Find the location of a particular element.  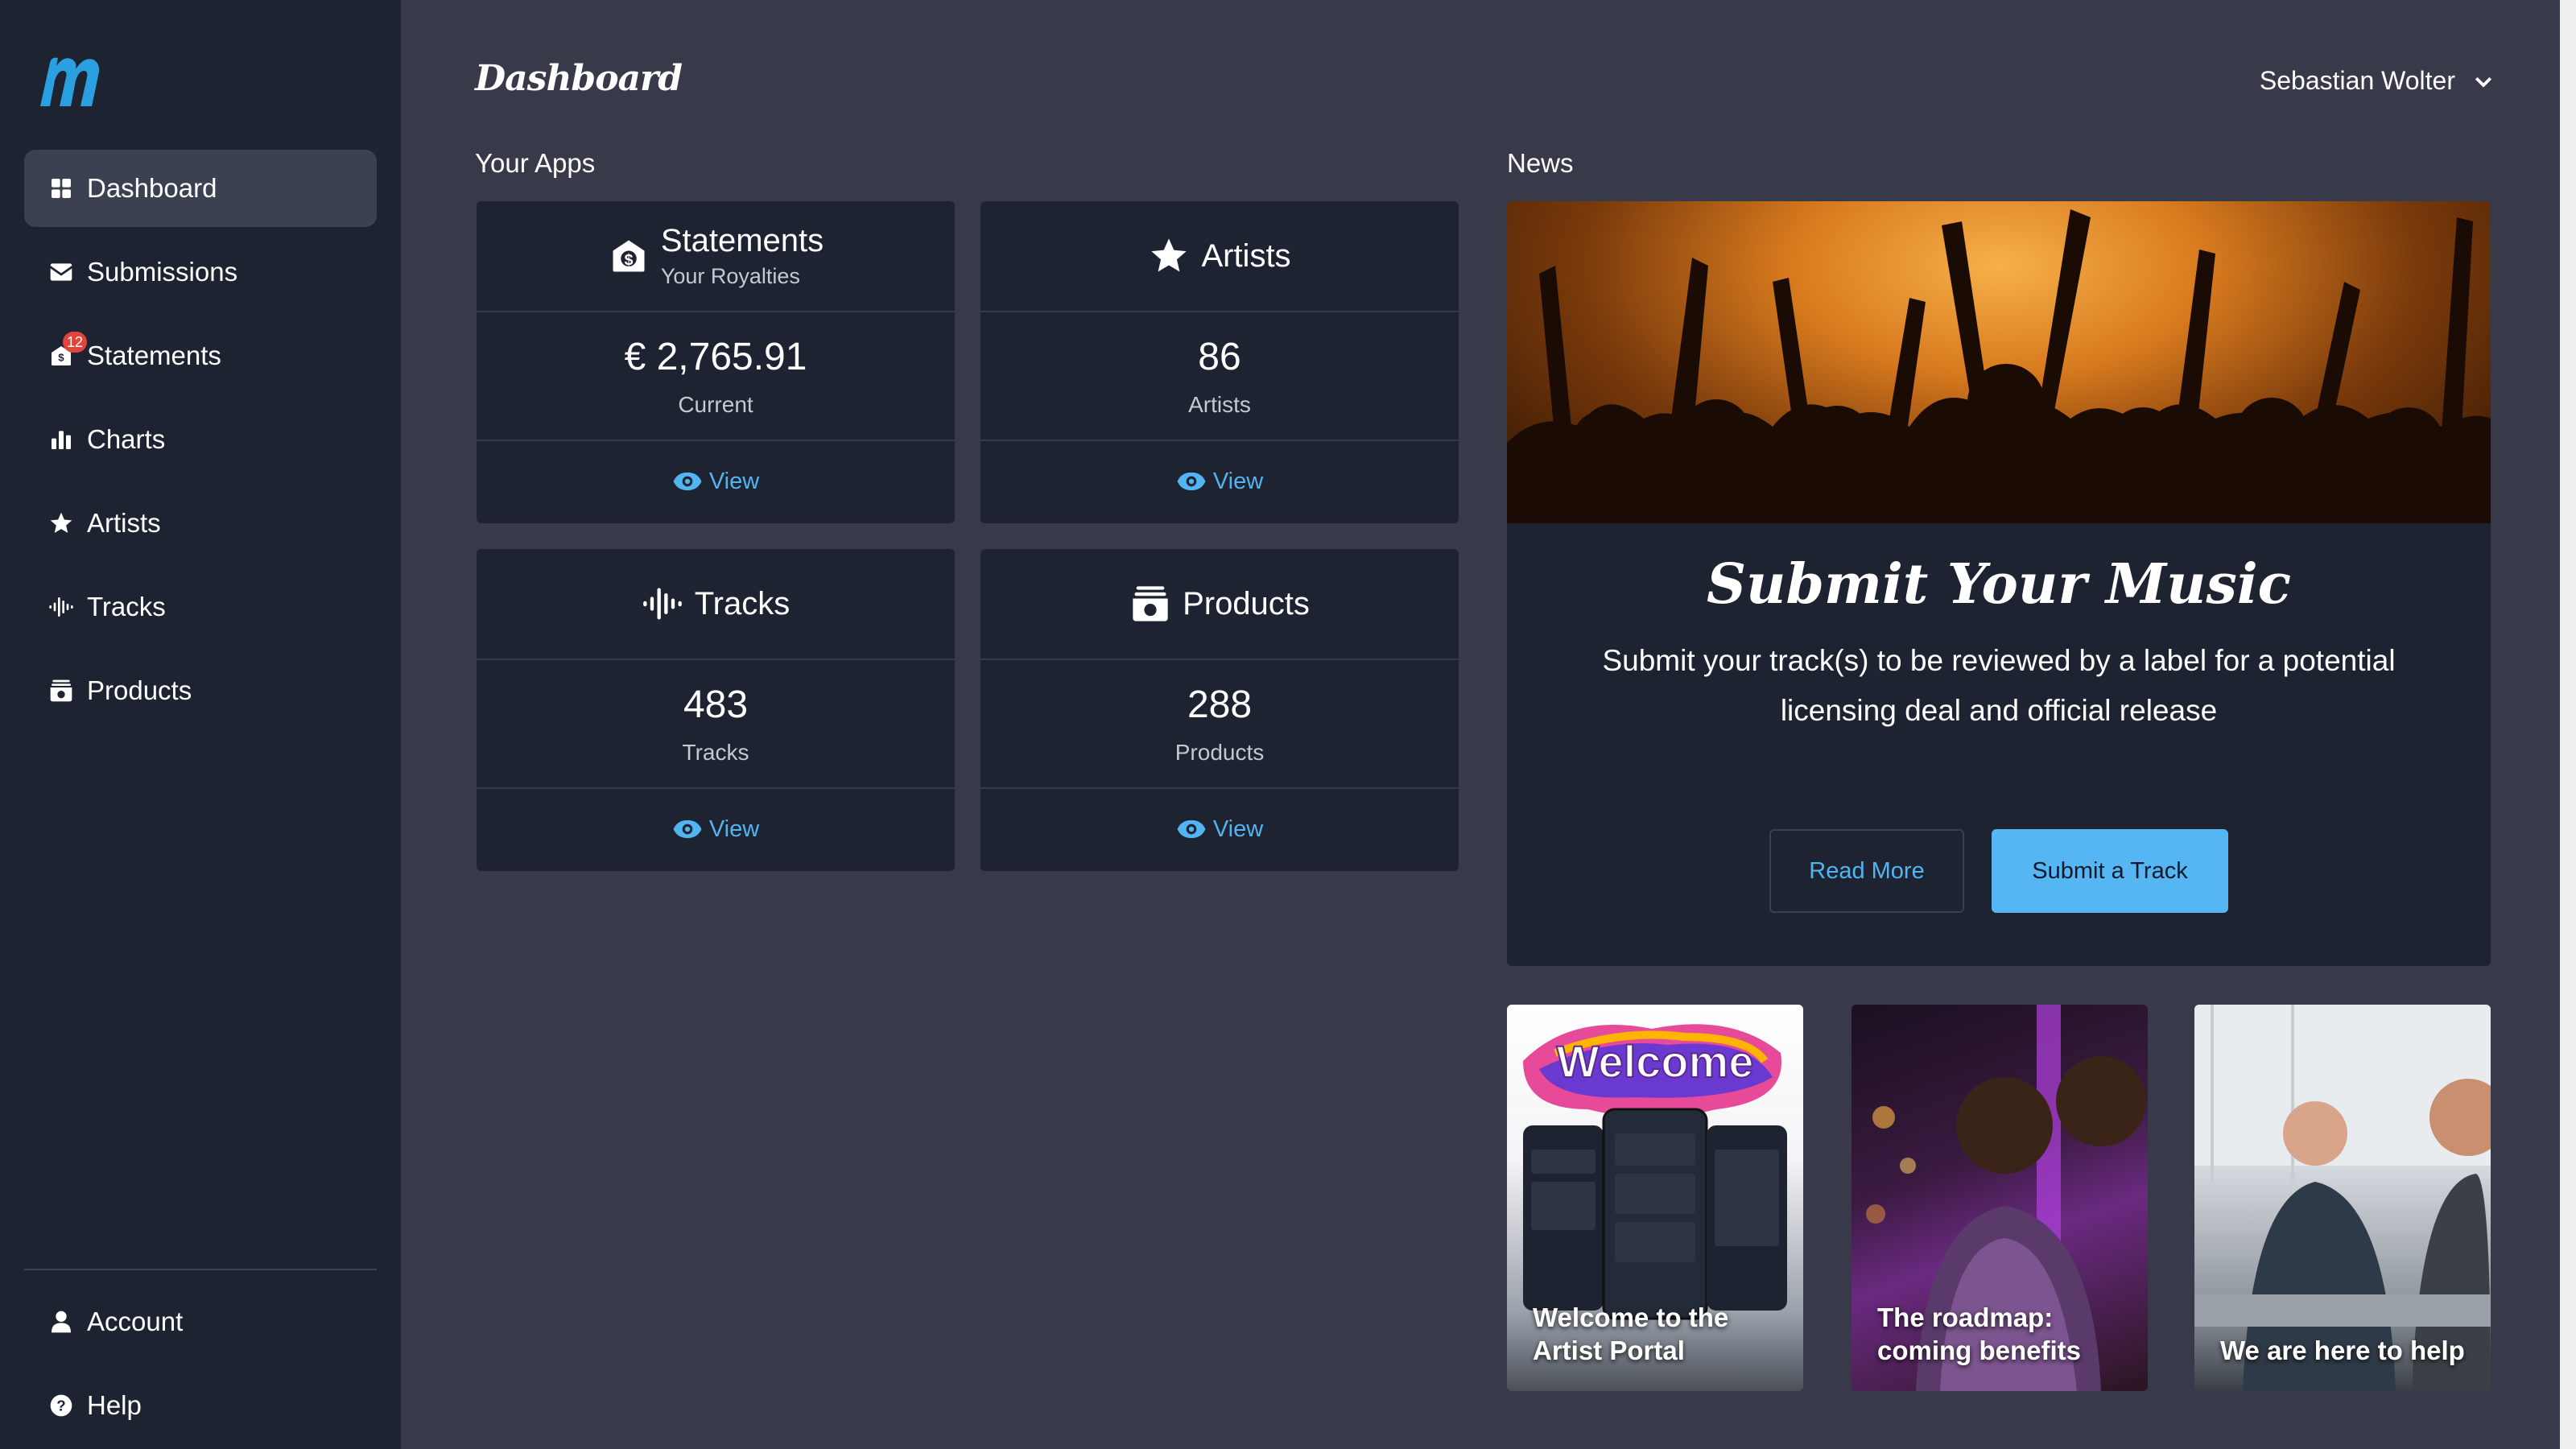

sidebar-item-label: Artists is located at coordinates (124, 523).